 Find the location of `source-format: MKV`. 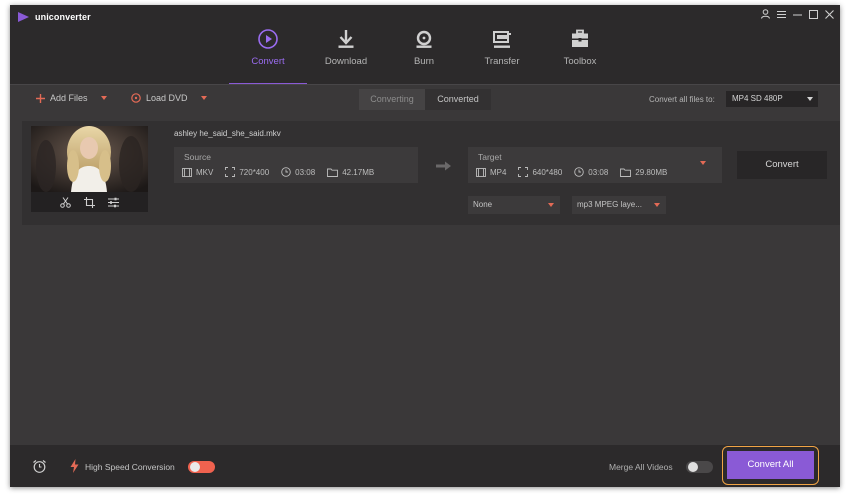

source-format: MKV is located at coordinates (197, 172).